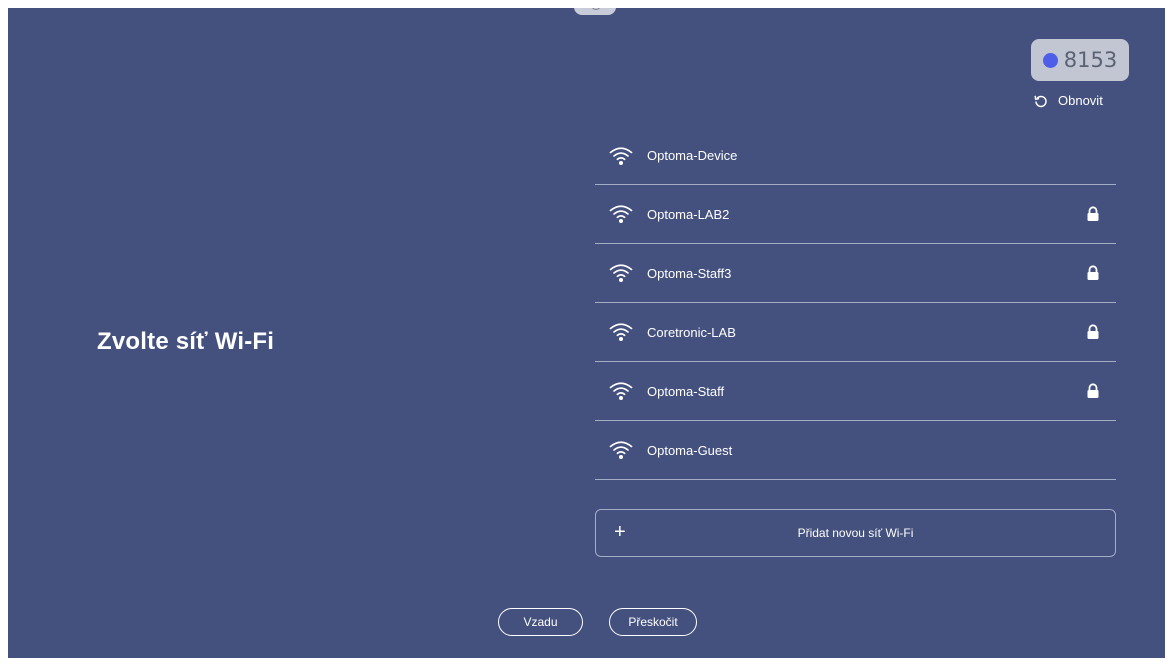  What do you see at coordinates (620, 532) in the screenshot?
I see `plus-icon: +` at bounding box center [620, 532].